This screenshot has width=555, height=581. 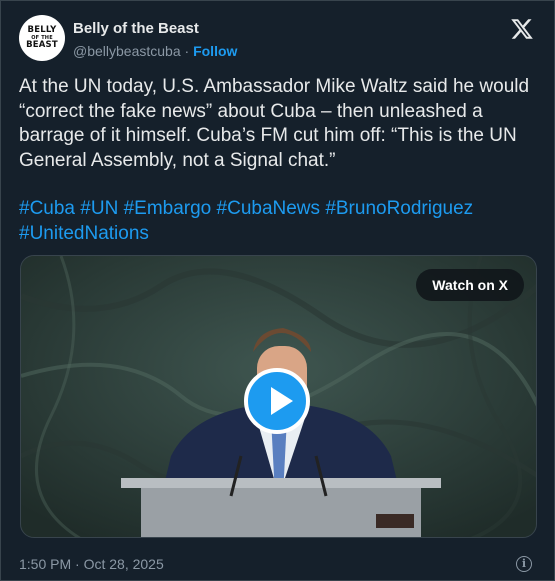 I want to click on hashtag-cubanews: #CubaNews, so click(x=269, y=208).